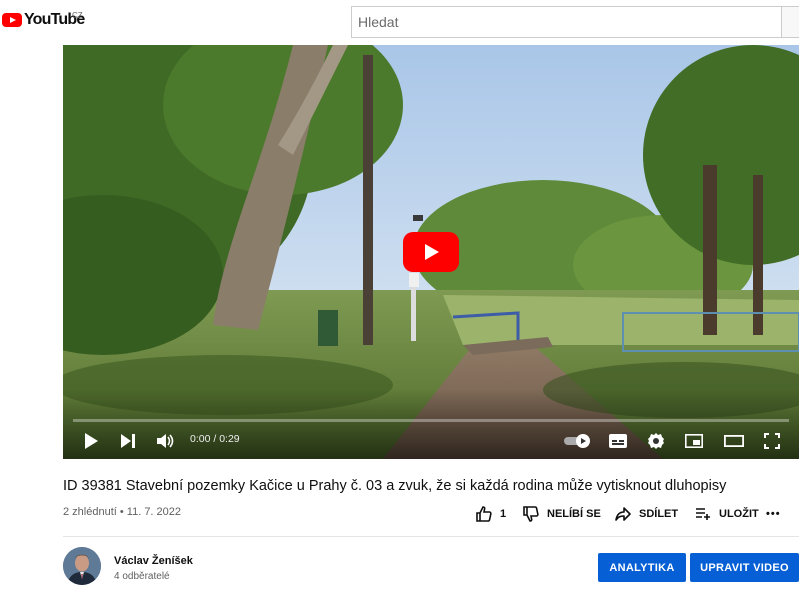 Image resolution: width=799 pixels, height=589 pixels. Describe the element at coordinates (531, 514) in the screenshot. I see `thumbs-down-icon` at that location.